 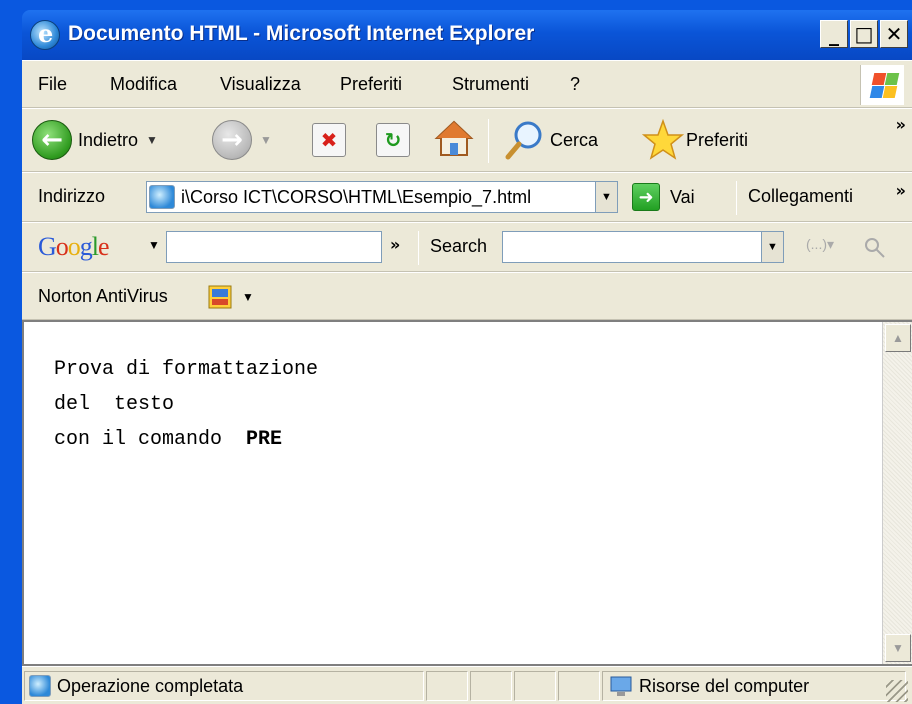 I want to click on home-button, so click(x=454, y=139).